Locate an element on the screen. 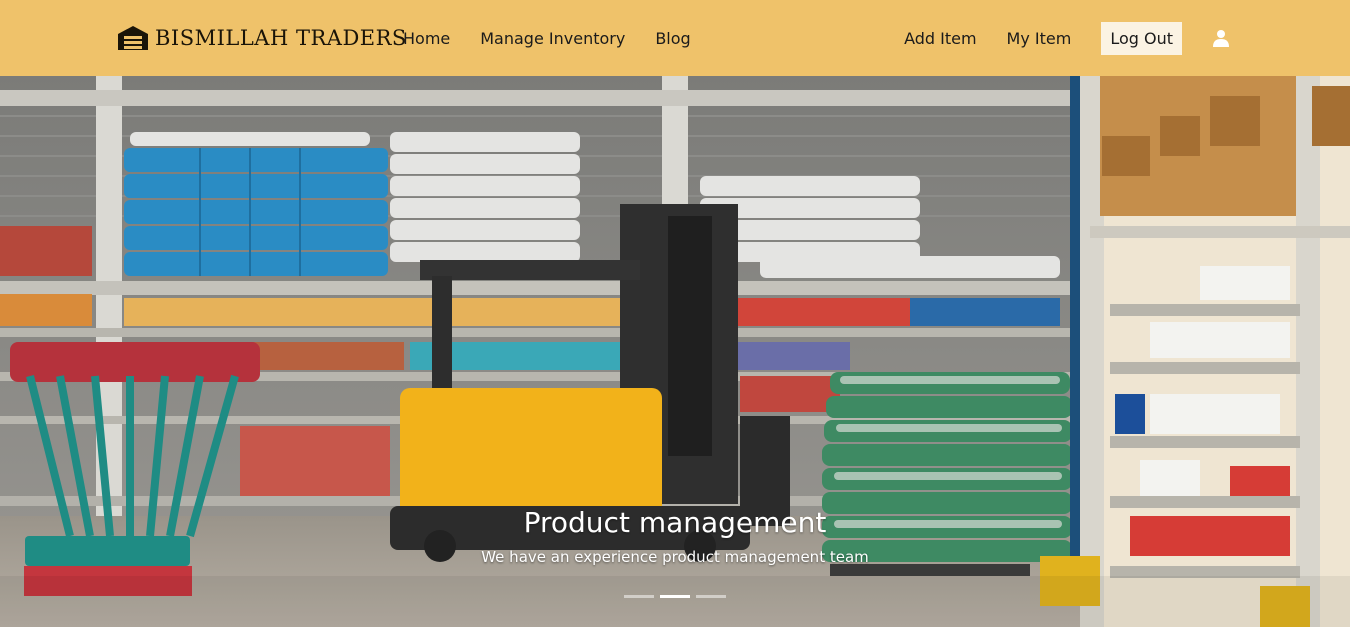 Image resolution: width=1350 pixels, height=627 pixels. brand-link: BISMILLAH TRADERS is located at coordinates (262, 38).